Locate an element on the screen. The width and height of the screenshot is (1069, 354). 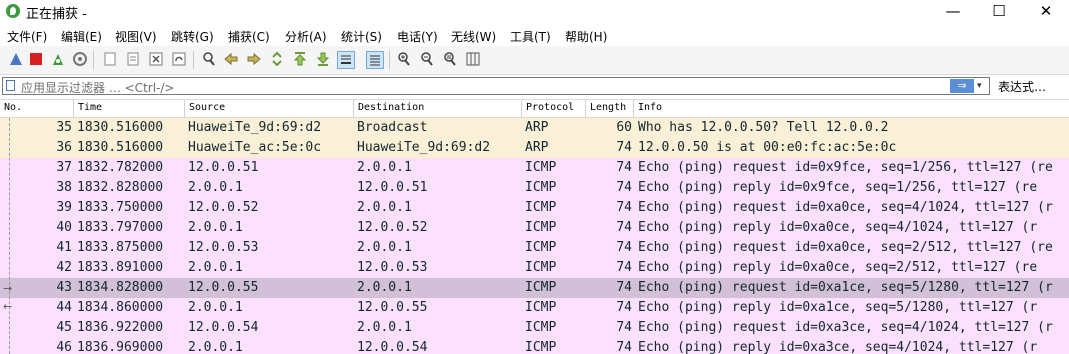
go-back-icon is located at coordinates (231, 60).